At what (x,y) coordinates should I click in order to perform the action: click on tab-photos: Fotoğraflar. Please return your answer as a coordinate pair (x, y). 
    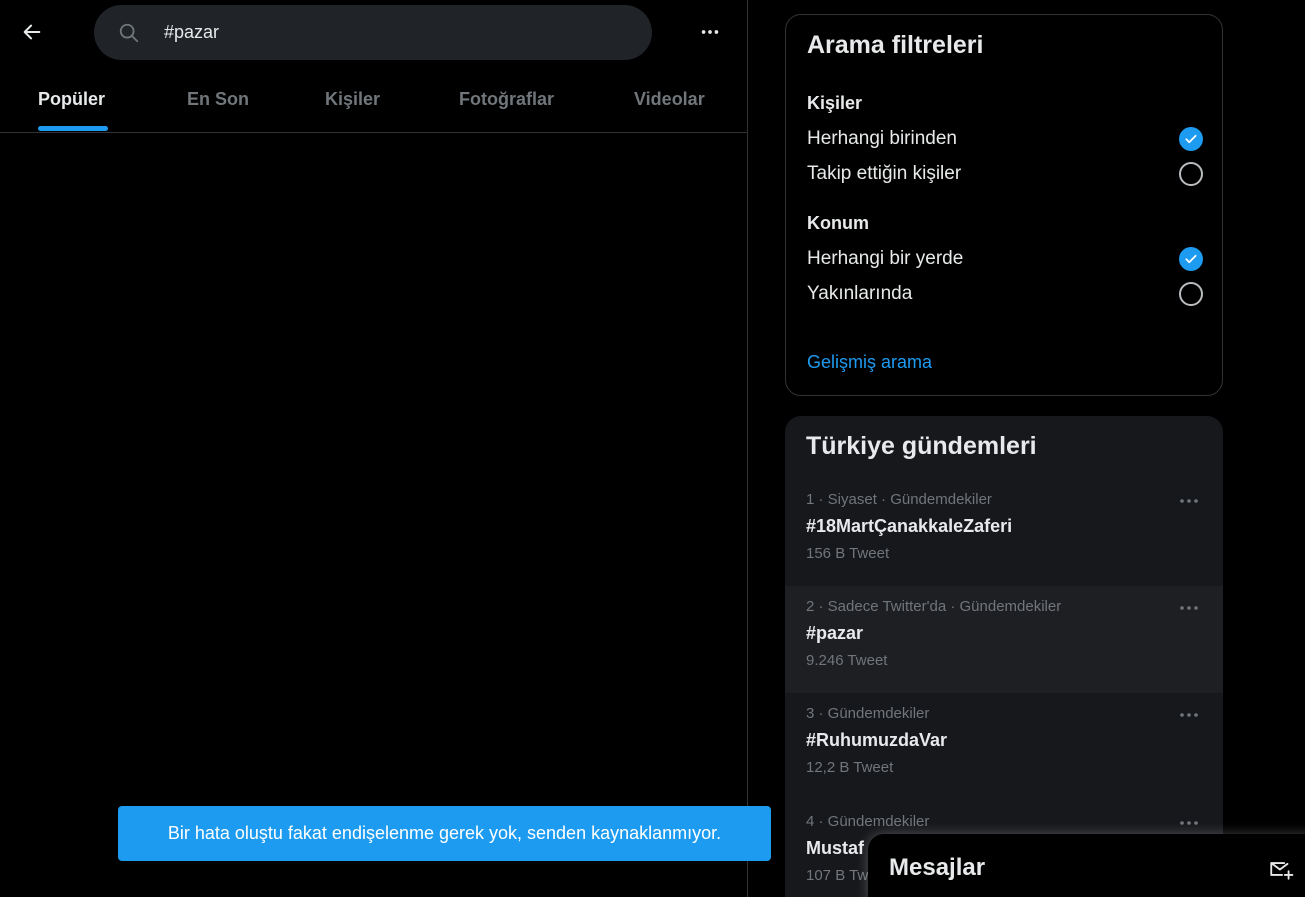
    Looking at the image, I should click on (506, 99).